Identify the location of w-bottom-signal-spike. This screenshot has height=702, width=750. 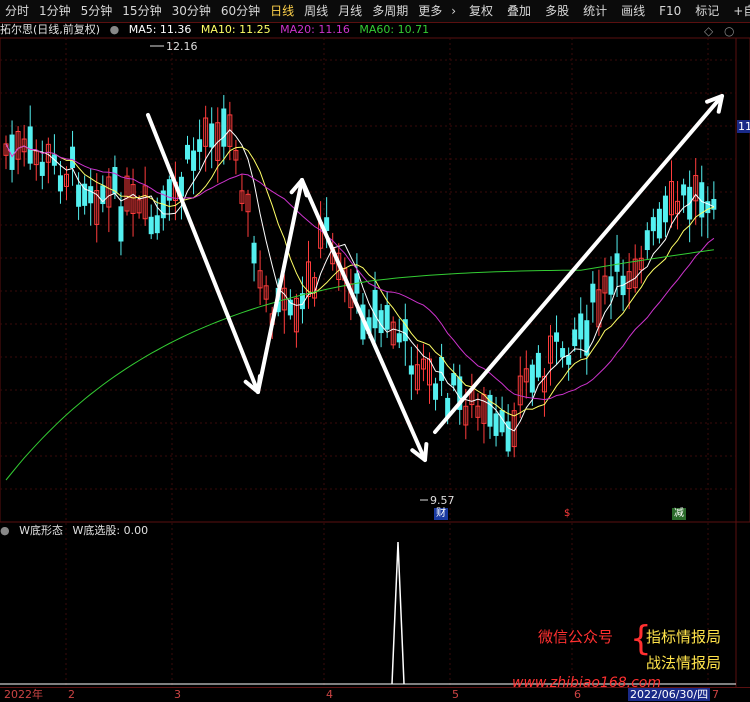
(398, 613).